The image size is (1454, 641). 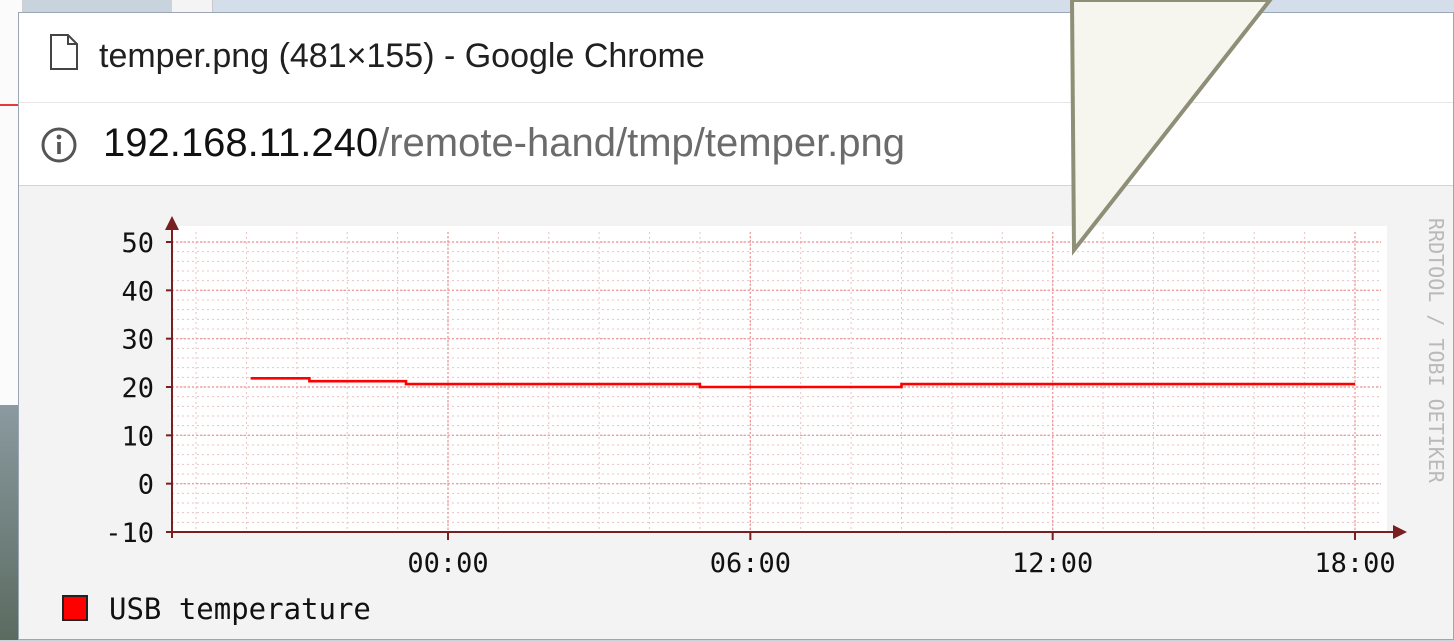 What do you see at coordinates (241, 143) in the screenshot?
I see `url-host: 192.168.11.240` at bounding box center [241, 143].